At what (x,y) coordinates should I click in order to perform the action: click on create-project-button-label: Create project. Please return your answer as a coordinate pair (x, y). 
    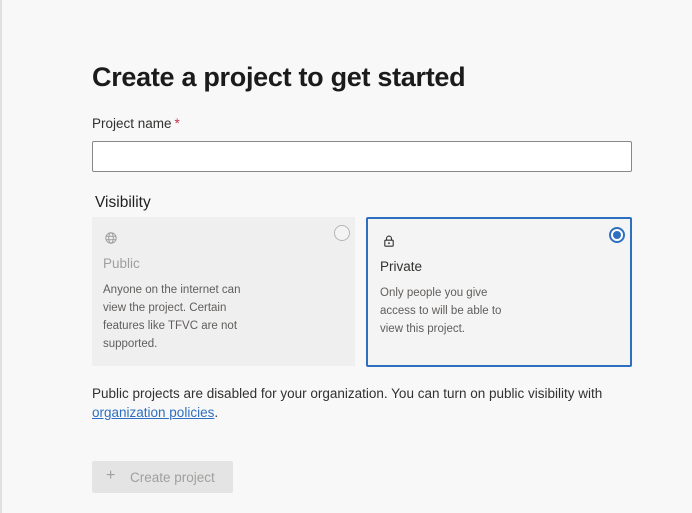
    Looking at the image, I should click on (172, 477).